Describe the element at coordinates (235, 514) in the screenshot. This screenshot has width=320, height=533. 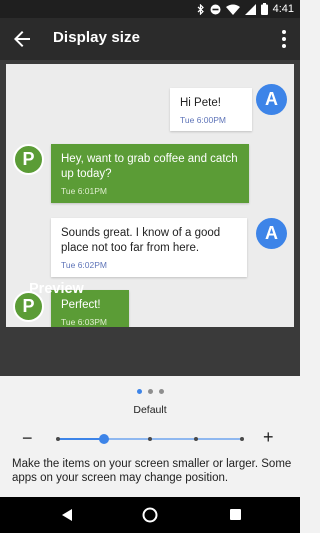
I see `nav-recents-icon` at that location.